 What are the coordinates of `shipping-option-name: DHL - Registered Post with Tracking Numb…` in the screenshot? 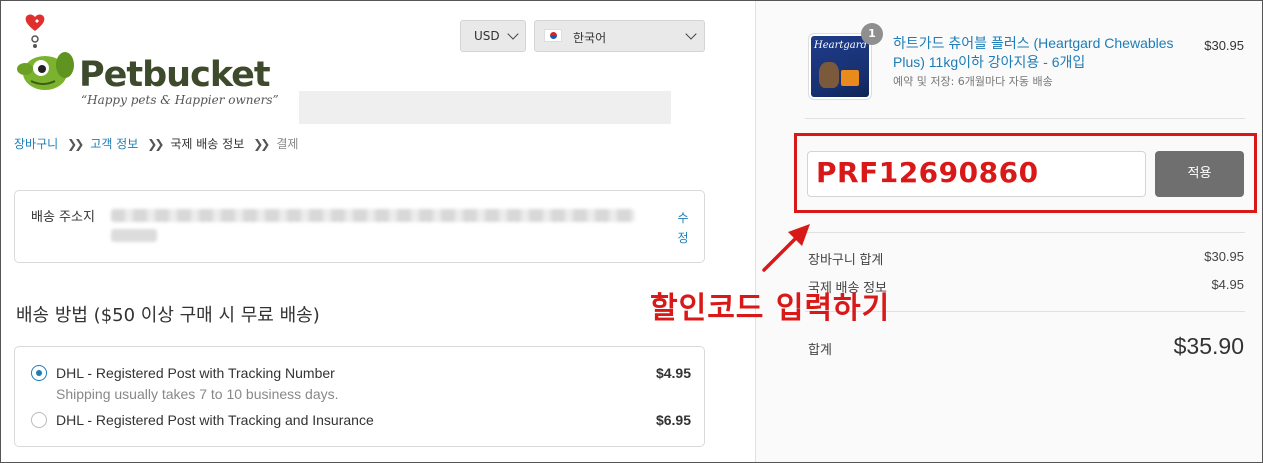 It's located at (195, 373).